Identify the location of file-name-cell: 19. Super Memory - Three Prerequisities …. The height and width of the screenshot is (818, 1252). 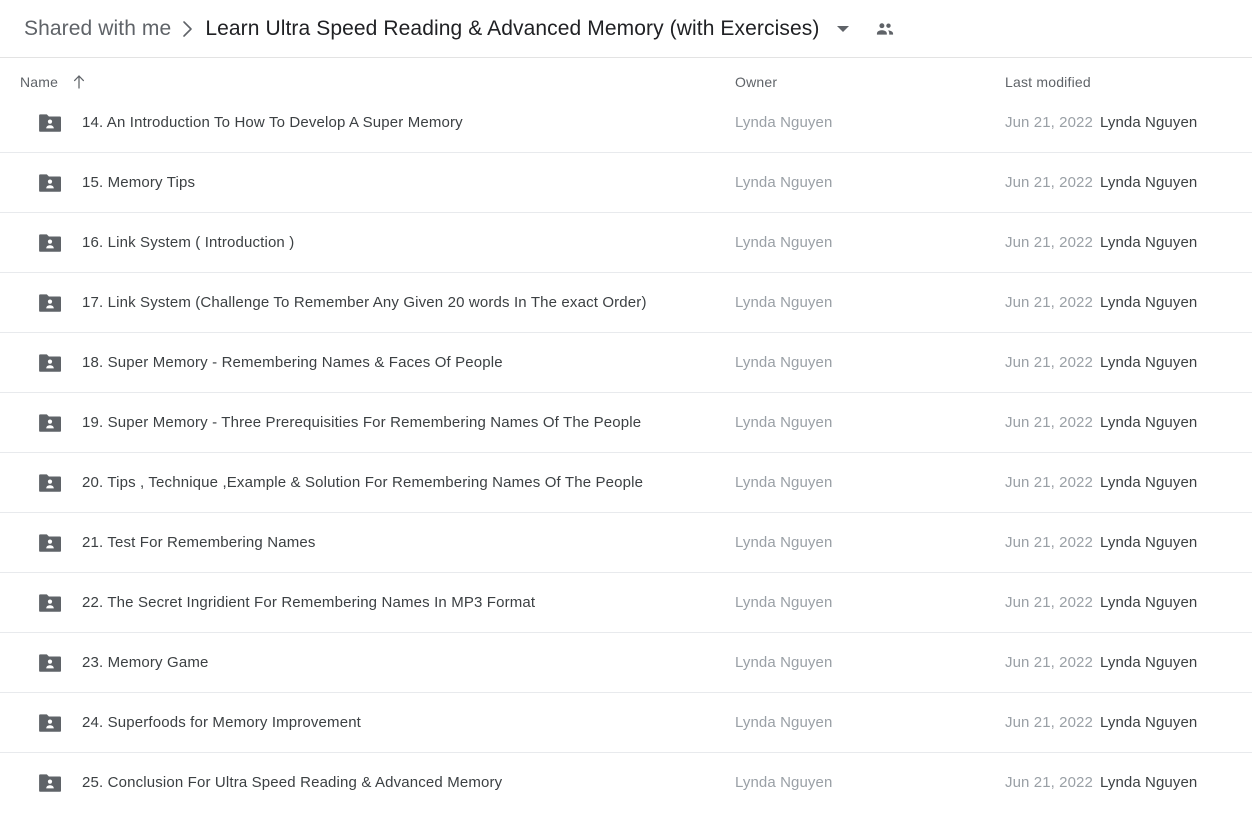
(367, 423).